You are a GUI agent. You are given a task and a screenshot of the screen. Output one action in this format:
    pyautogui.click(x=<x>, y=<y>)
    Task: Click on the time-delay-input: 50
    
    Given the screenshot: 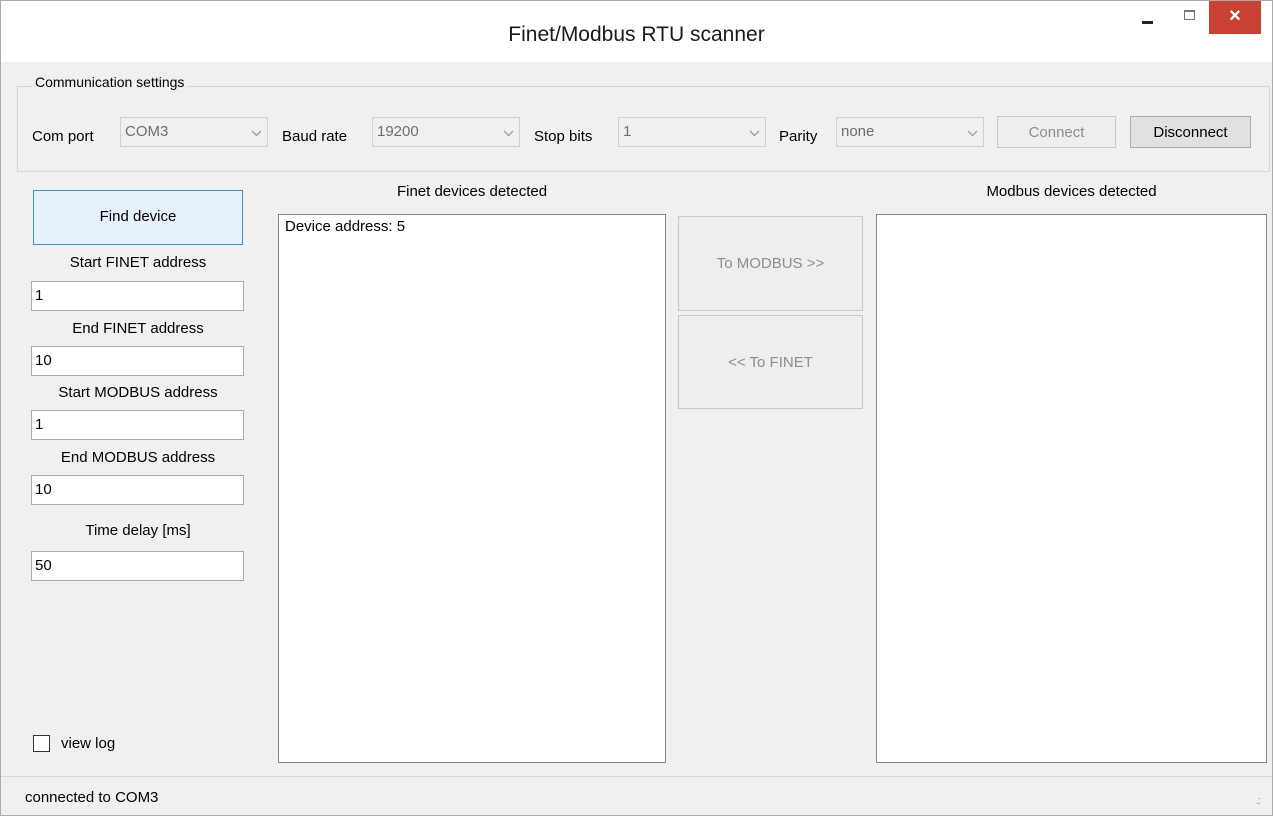 What is the action you would take?
    pyautogui.click(x=137, y=566)
    